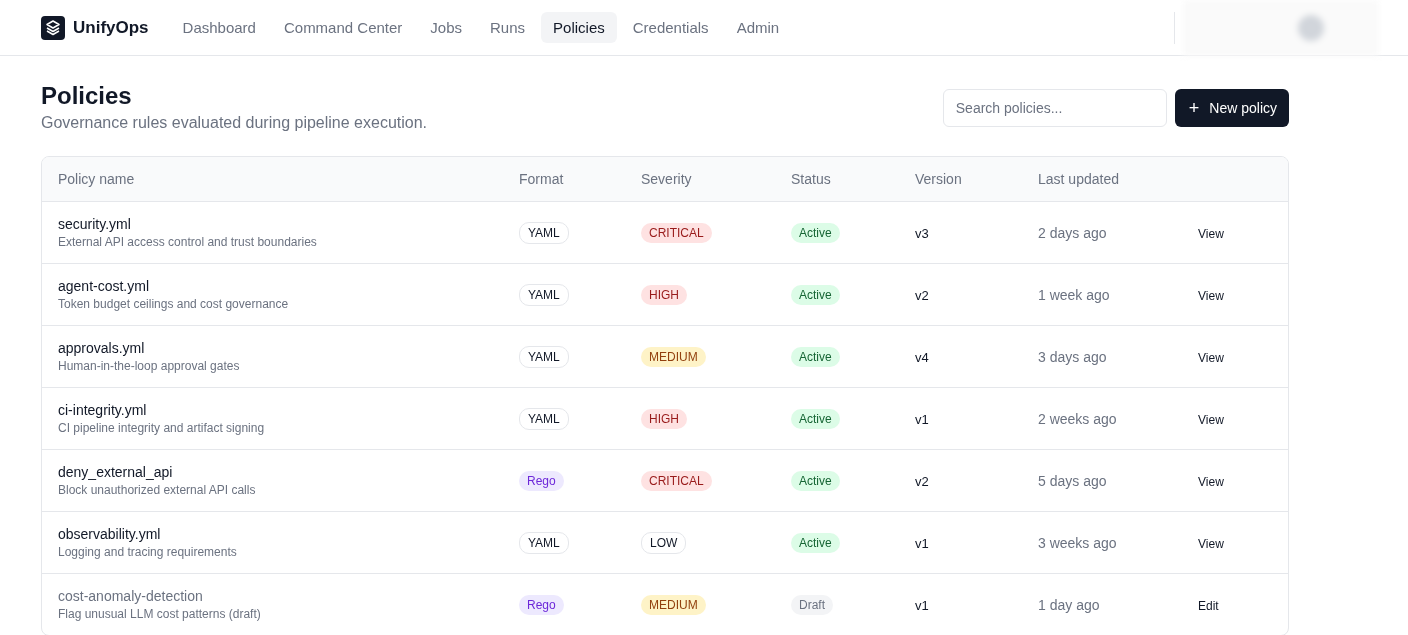  I want to click on policy-description: Flag unusual LLM cost patterns (draft), so click(160, 614).